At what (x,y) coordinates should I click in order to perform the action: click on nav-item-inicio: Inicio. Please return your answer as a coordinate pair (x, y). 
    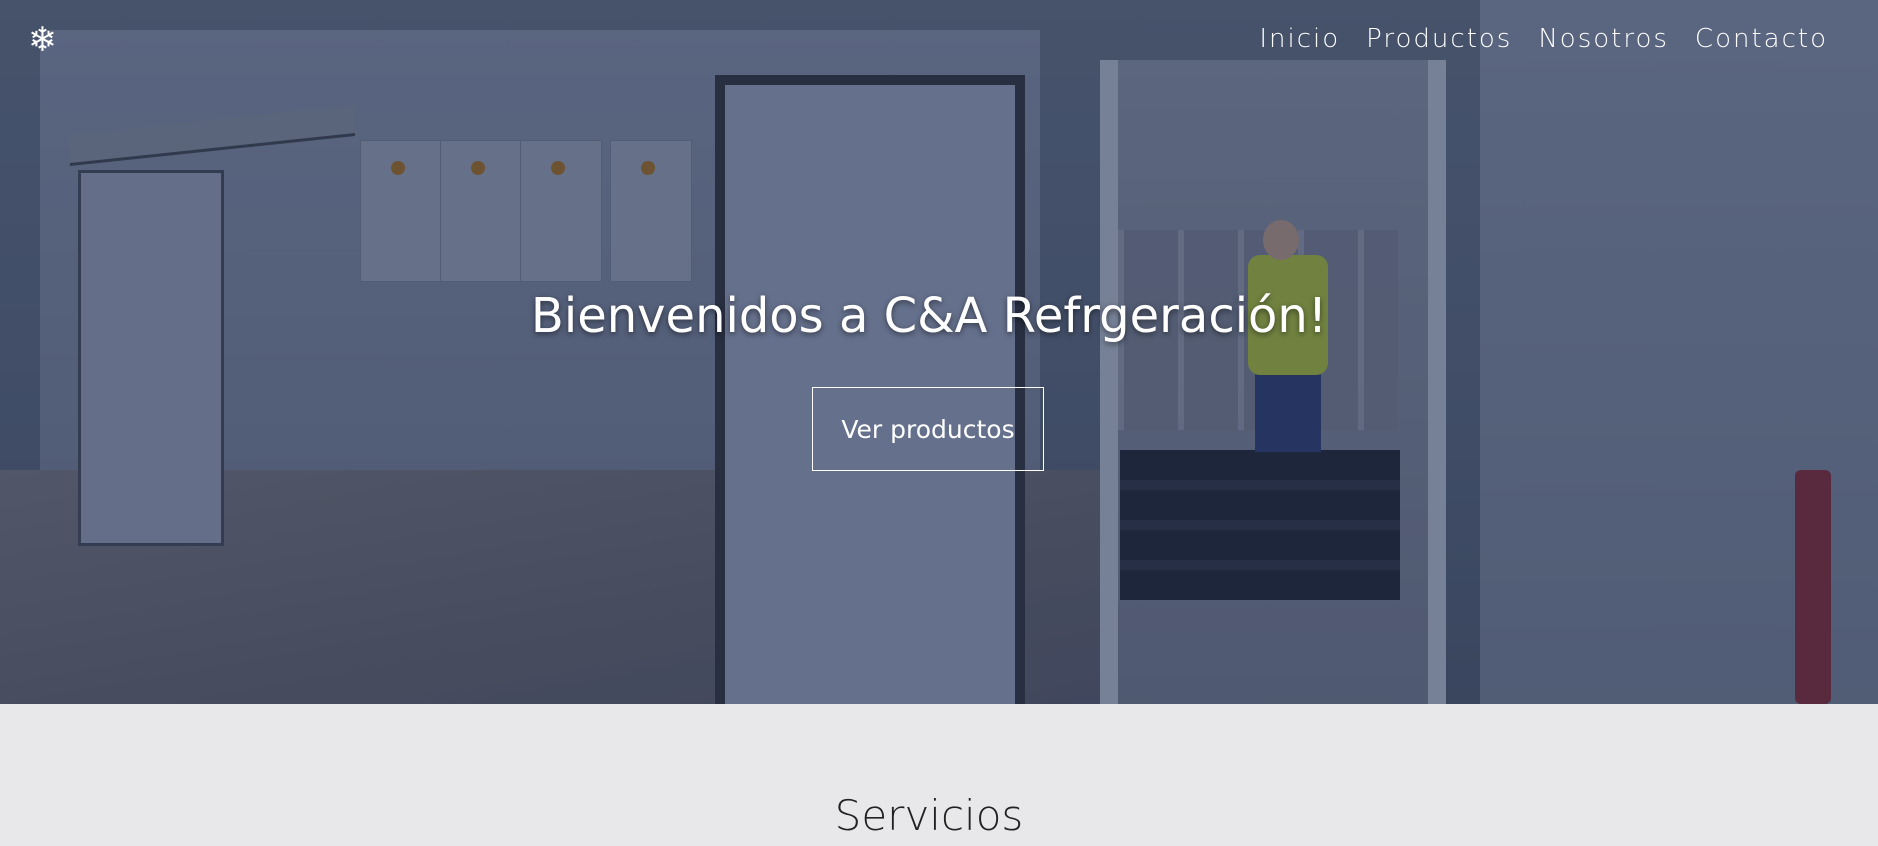
    Looking at the image, I should click on (1299, 39).